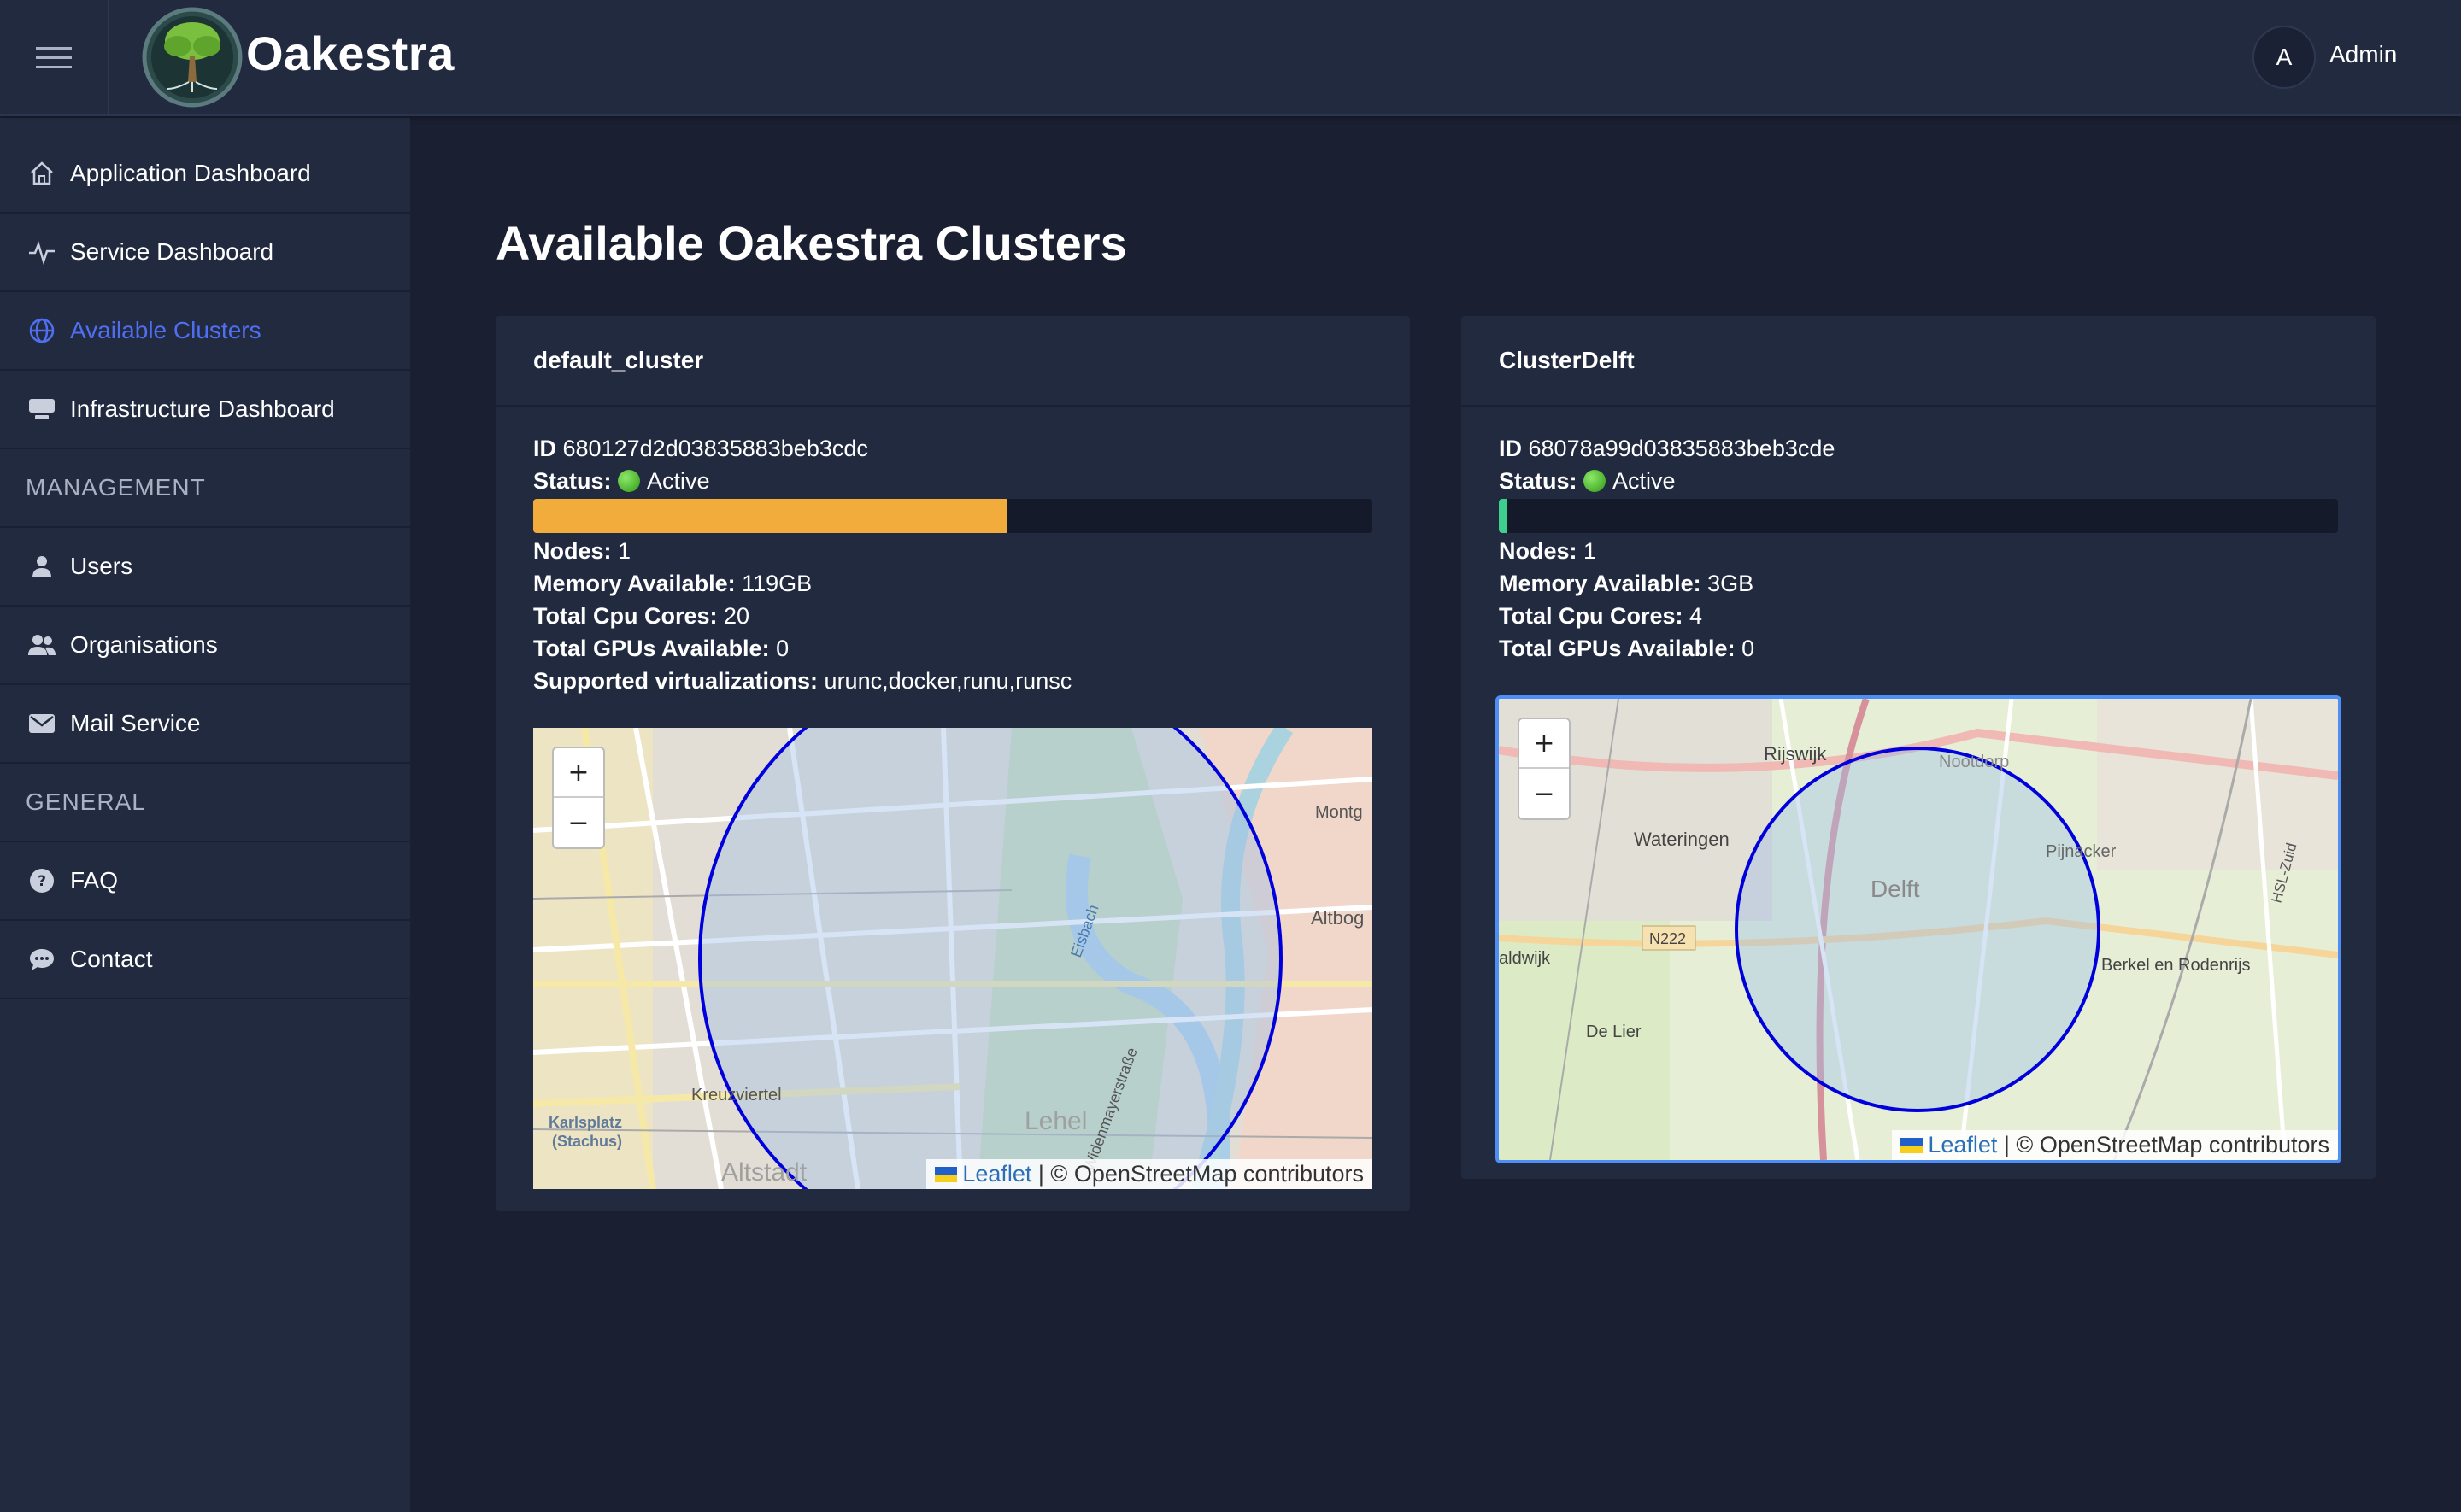  I want to click on sidebar-item-service-dashboard: Service Dashboard, so click(205, 253).